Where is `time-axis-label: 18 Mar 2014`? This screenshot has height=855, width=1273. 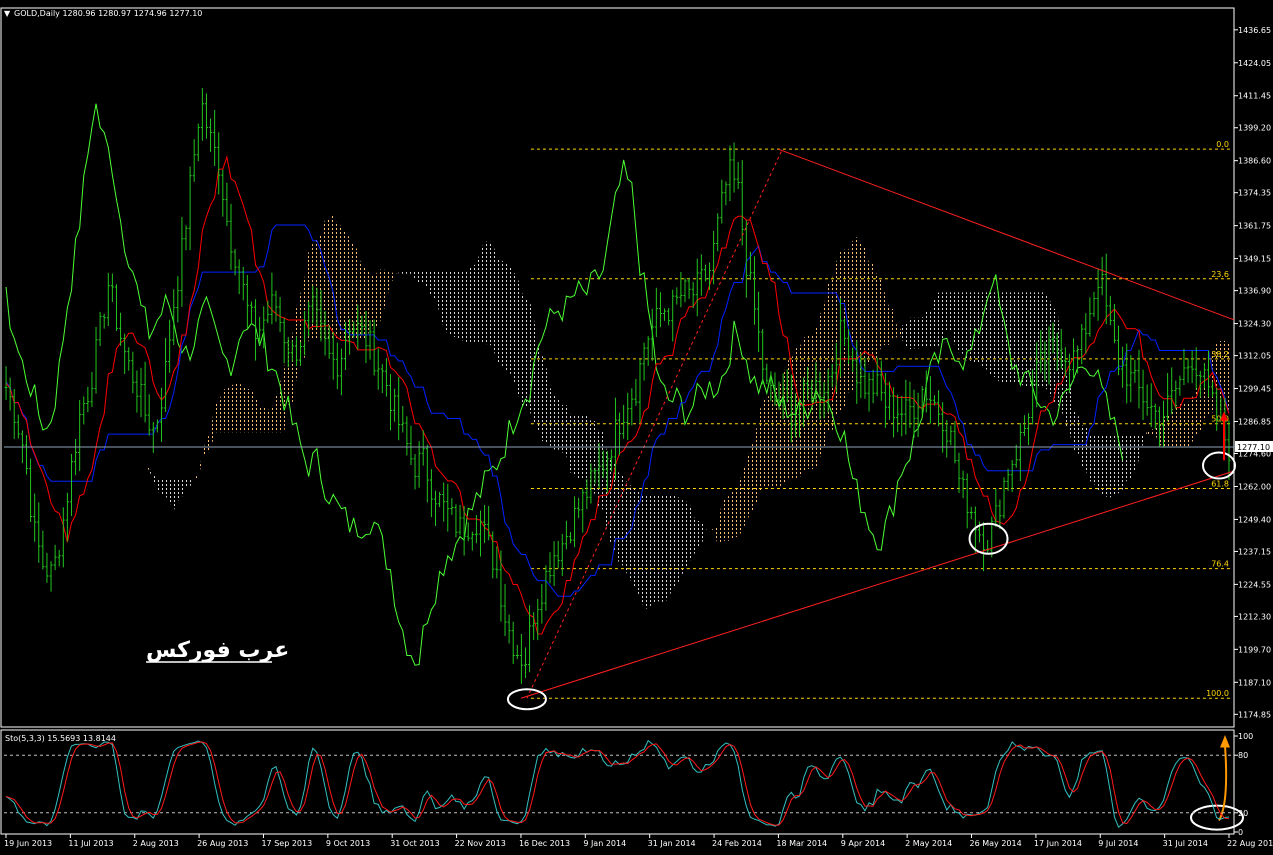
time-axis-label: 18 Mar 2014 is located at coordinates (801, 843).